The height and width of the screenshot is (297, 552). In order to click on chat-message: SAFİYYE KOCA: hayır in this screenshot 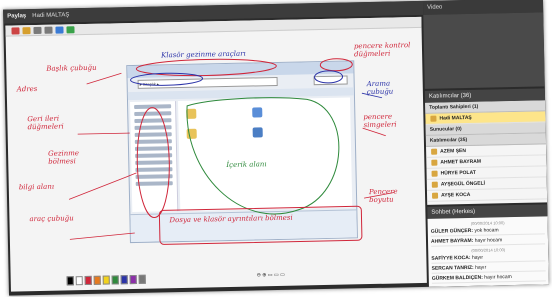, I will do `click(488, 258)`.